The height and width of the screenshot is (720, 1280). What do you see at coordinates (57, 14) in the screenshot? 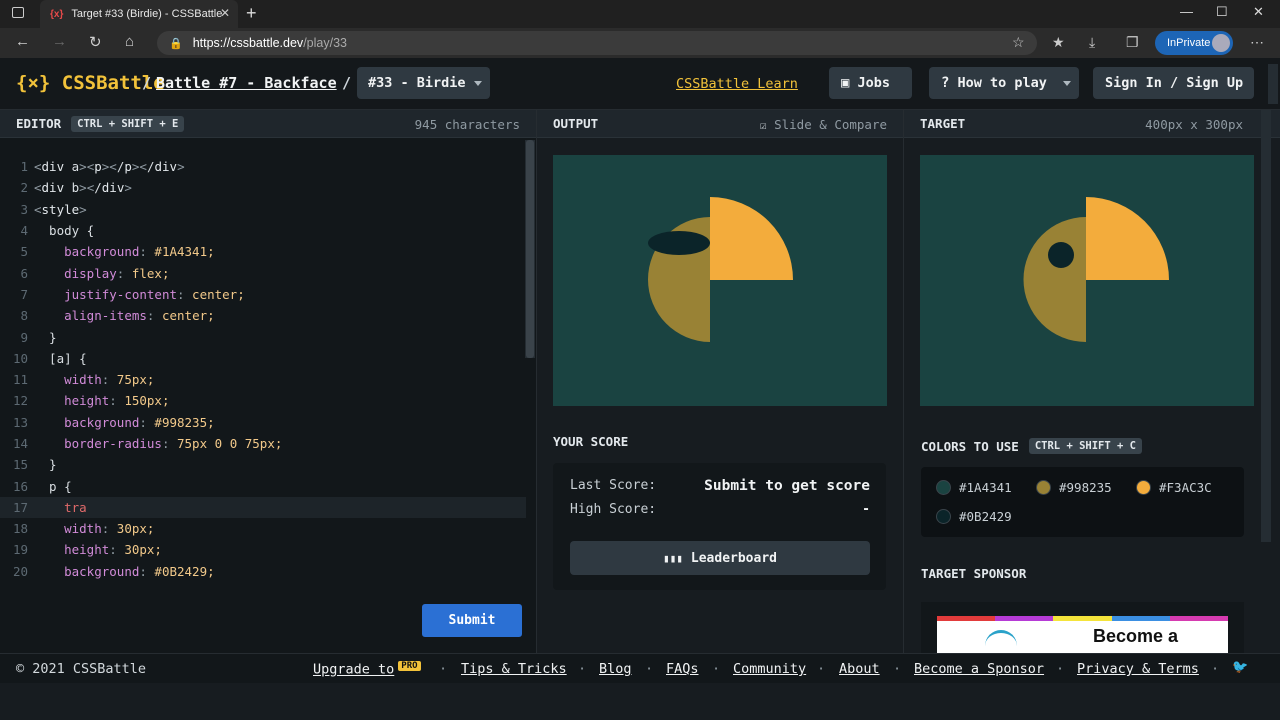
I see `tab-favicon-icon: {x}` at bounding box center [57, 14].